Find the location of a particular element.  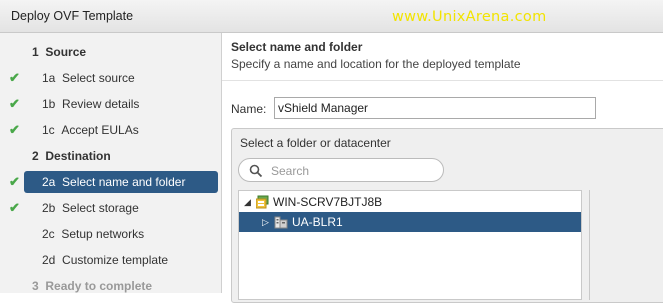

step-2-destination: 2 Destination is located at coordinates (111, 156).